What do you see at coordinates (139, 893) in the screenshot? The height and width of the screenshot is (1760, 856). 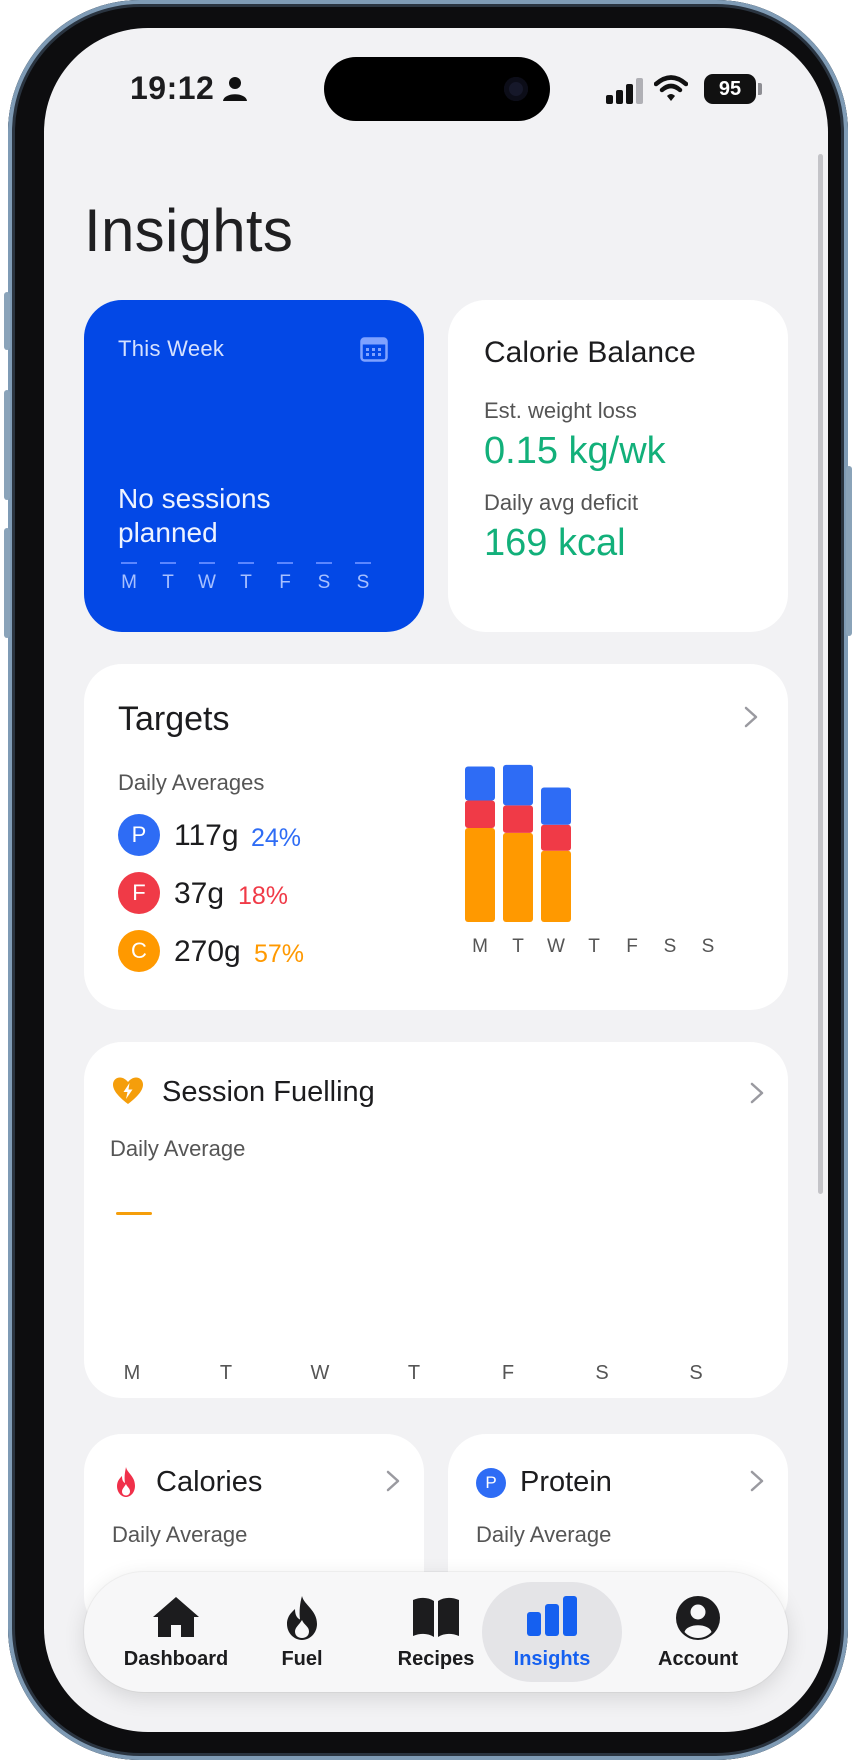 I see `fat-badge: F` at bounding box center [139, 893].